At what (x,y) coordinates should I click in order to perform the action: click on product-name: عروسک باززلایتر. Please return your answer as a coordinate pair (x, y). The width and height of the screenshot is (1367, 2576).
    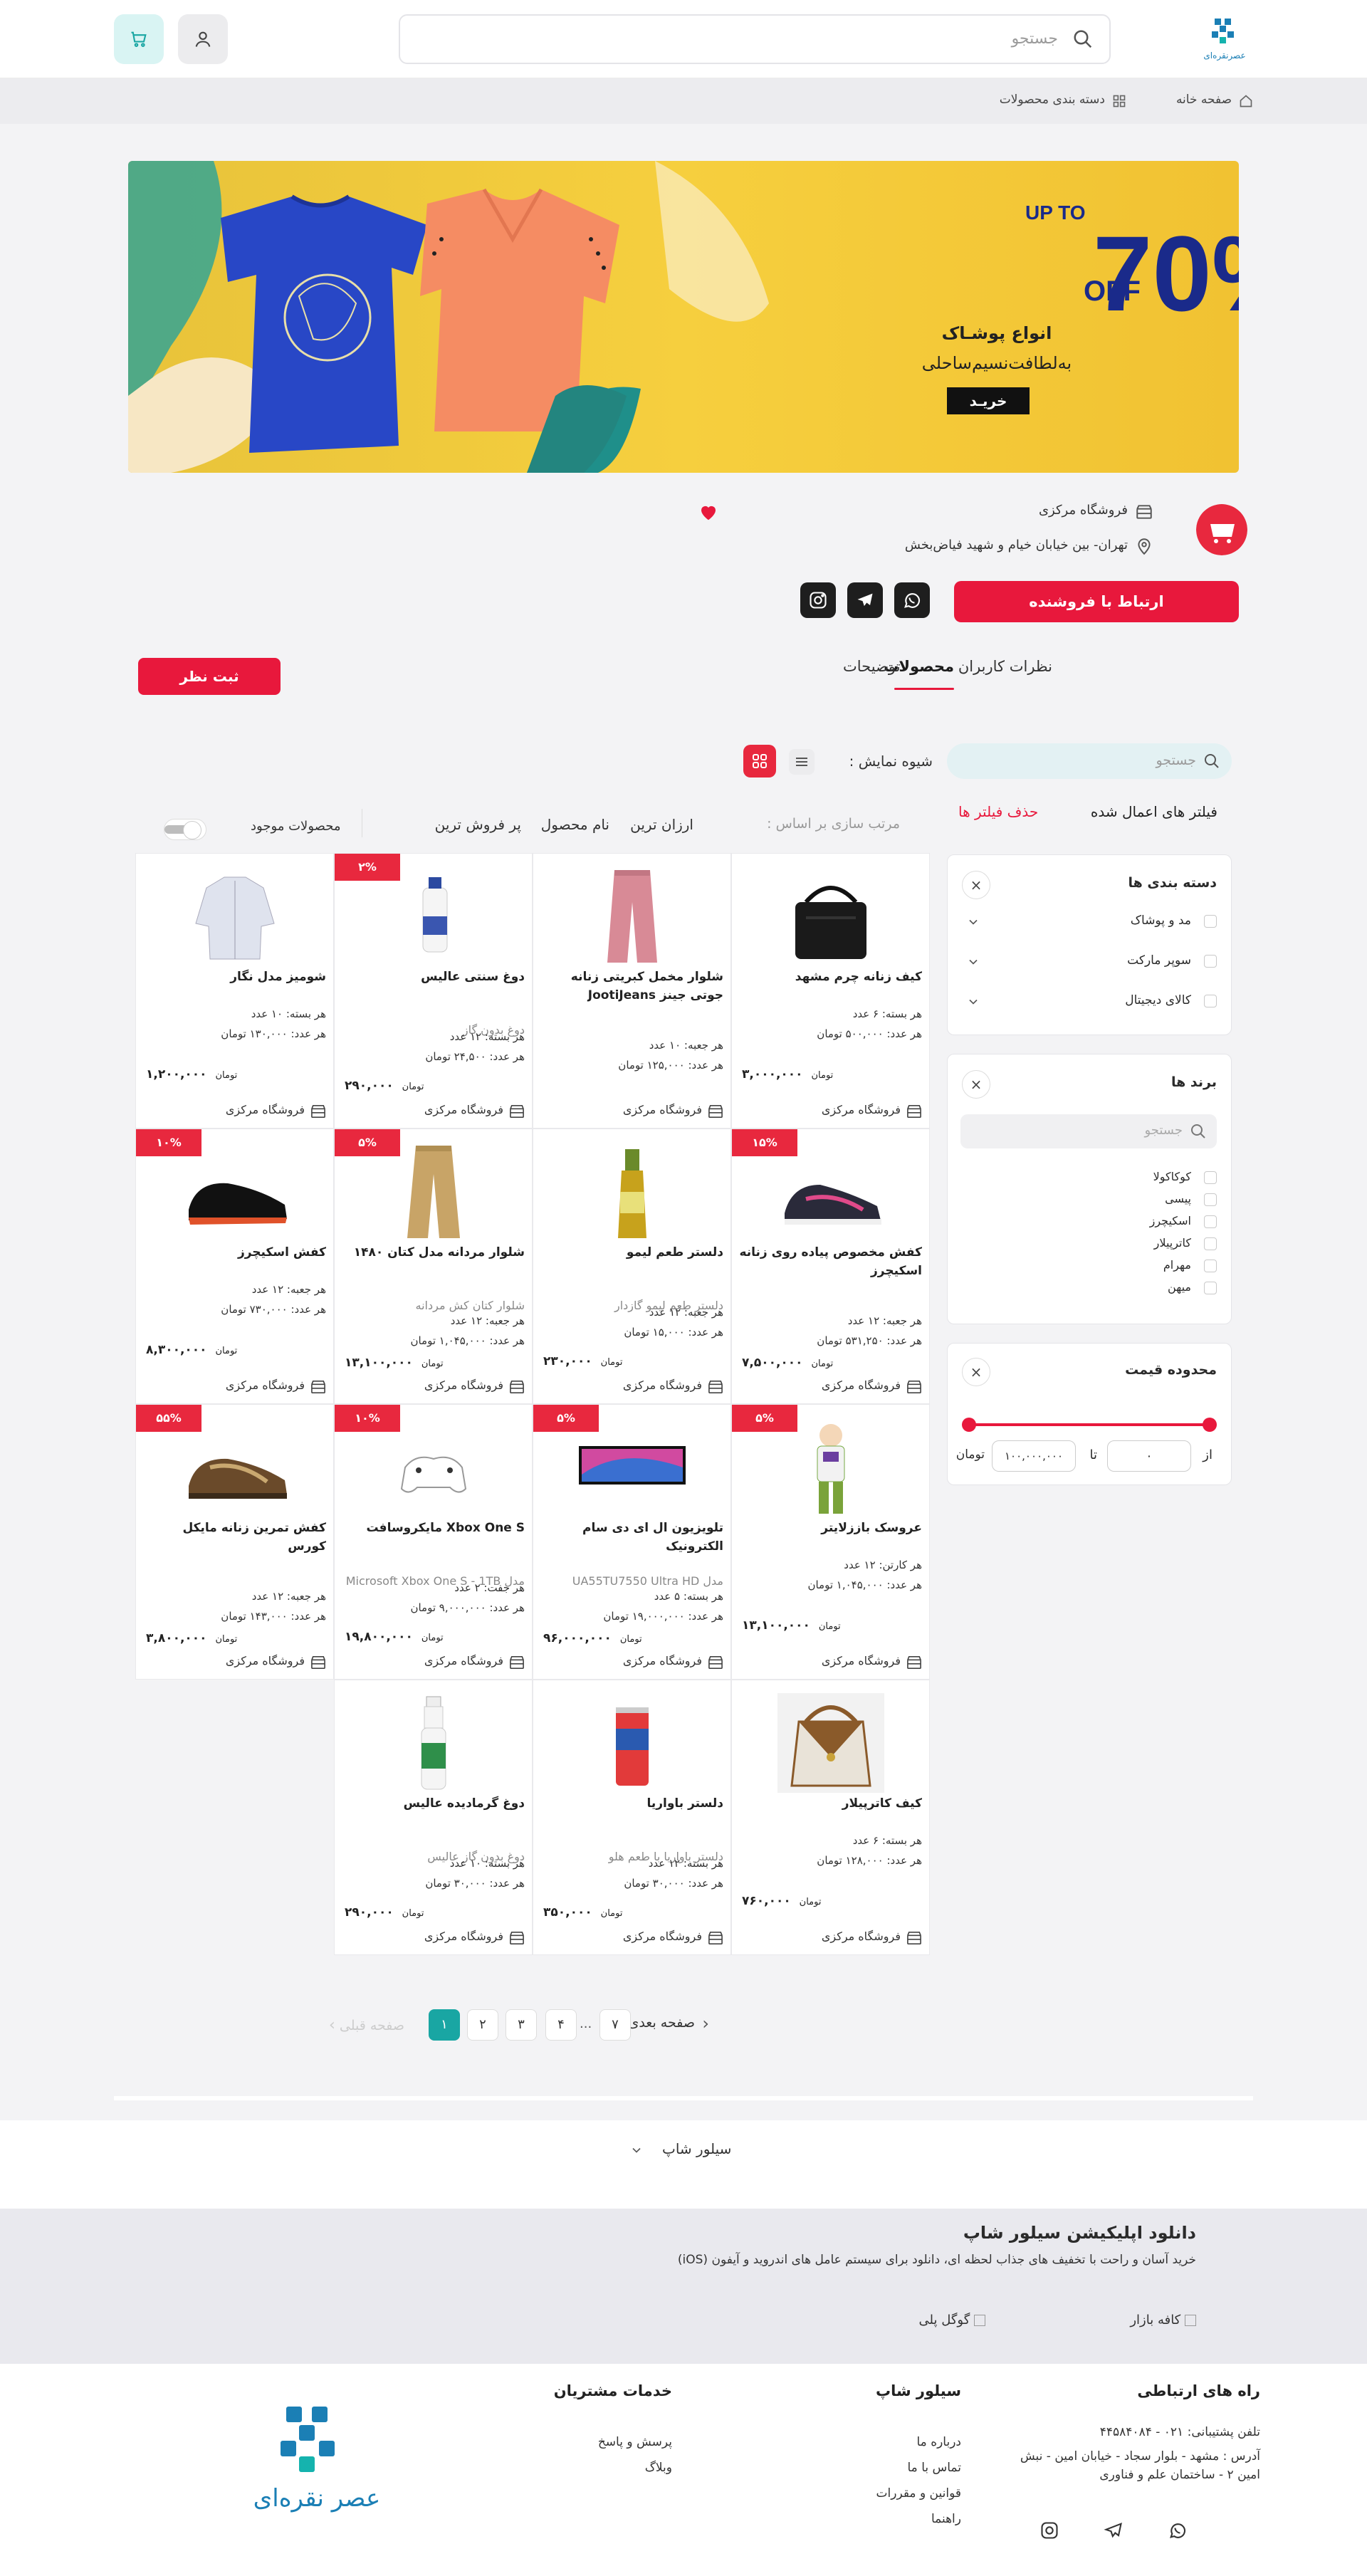
    Looking at the image, I should click on (829, 1528).